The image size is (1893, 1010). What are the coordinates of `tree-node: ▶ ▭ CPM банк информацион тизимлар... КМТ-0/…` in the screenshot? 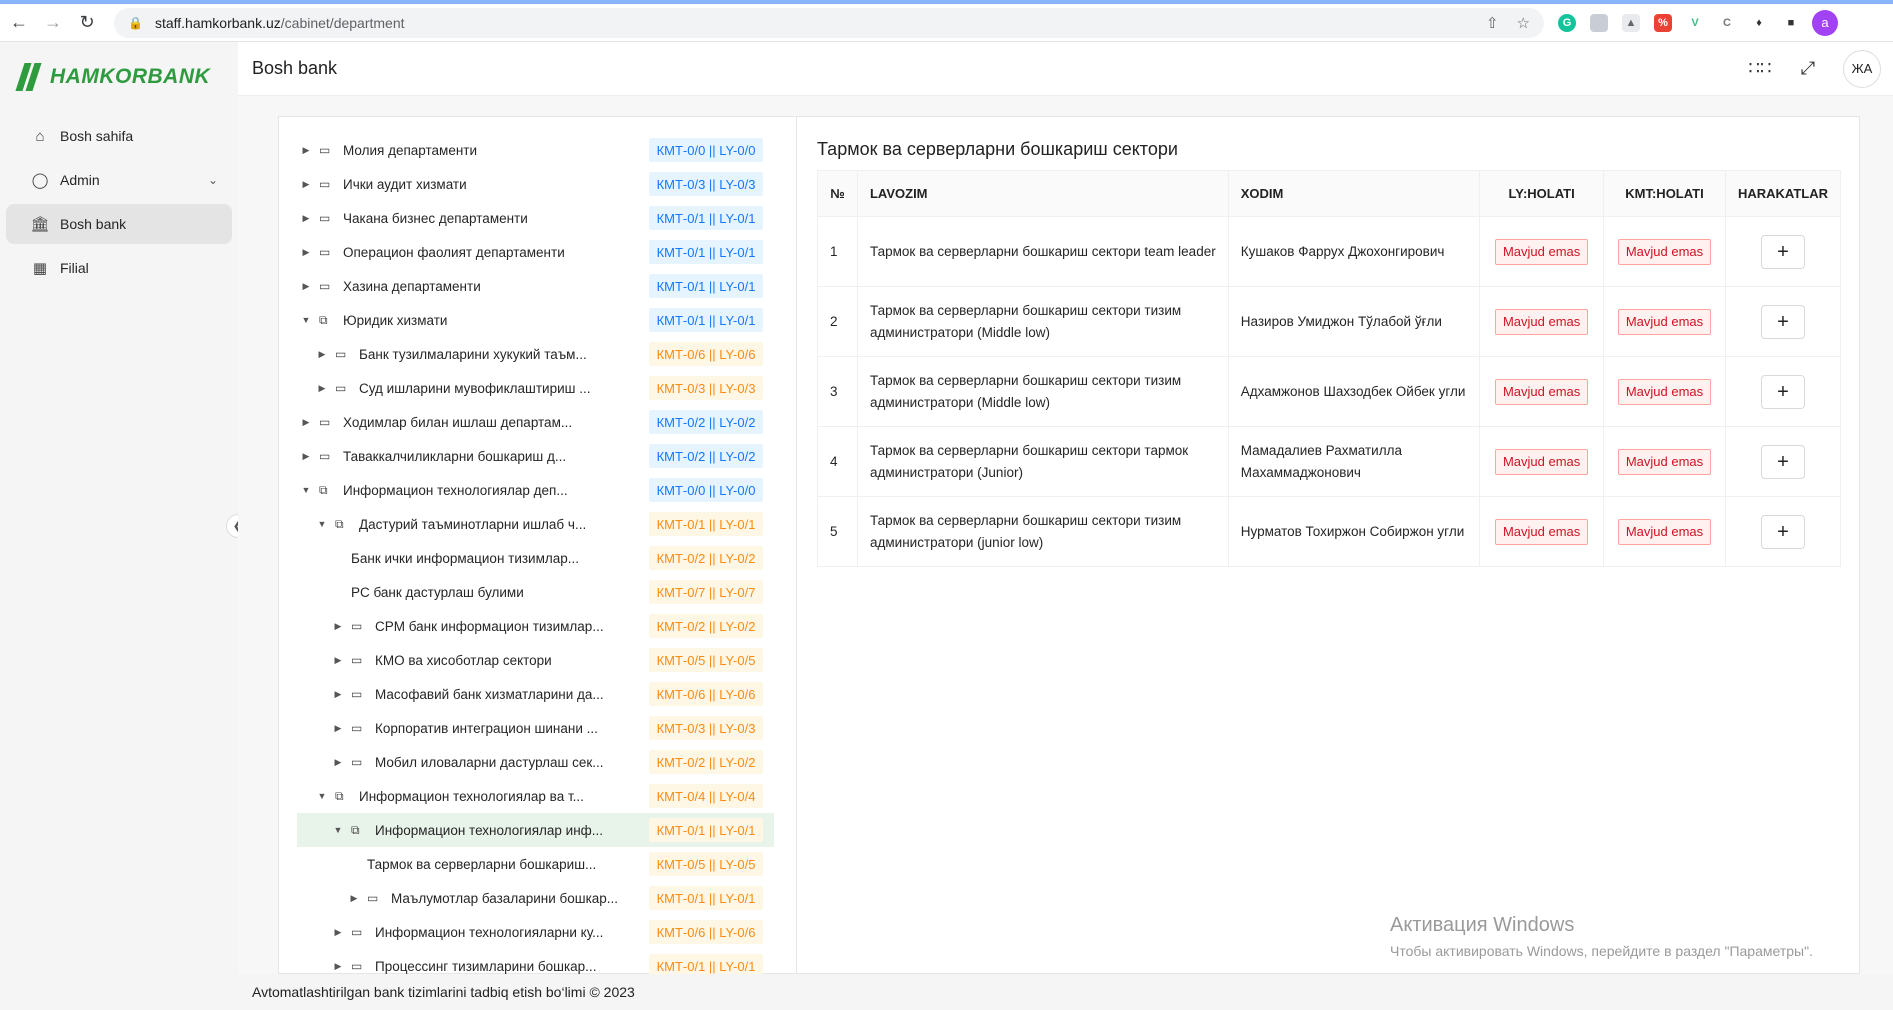 It's located at (537, 626).